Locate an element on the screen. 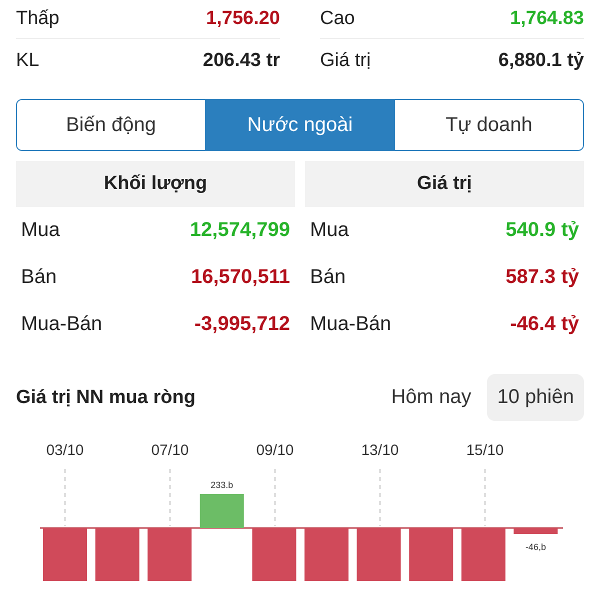 This screenshot has width=600, height=600. date-label: 07/10 is located at coordinates (170, 450).